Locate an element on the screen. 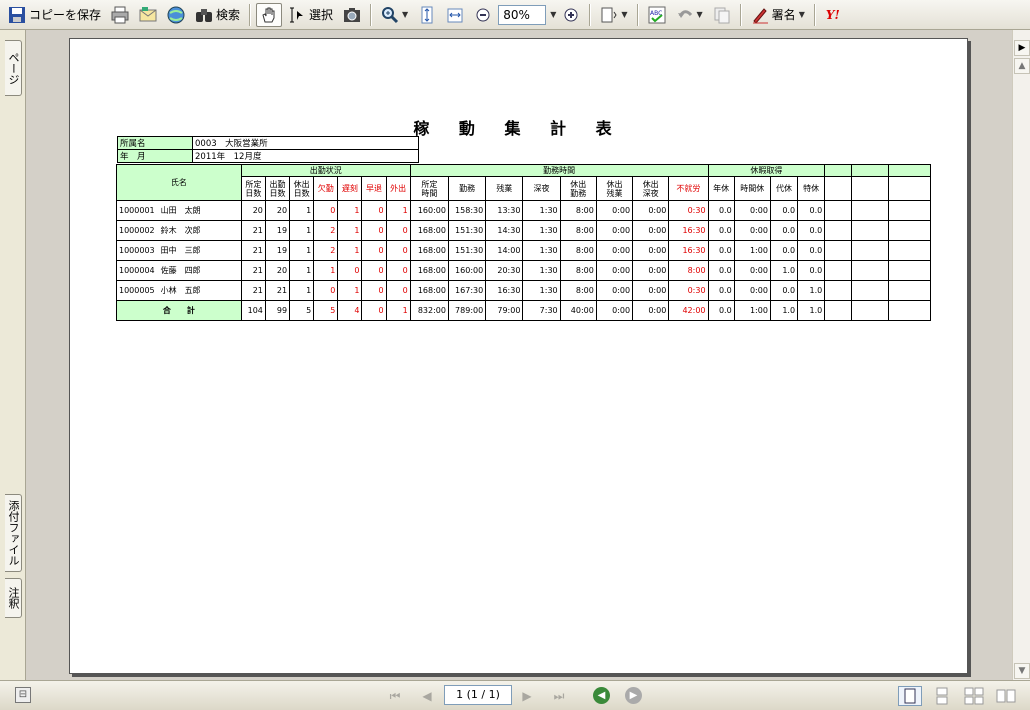 The width and height of the screenshot is (1030, 710). save-copy-button: コピーを保存 is located at coordinates (54, 15).